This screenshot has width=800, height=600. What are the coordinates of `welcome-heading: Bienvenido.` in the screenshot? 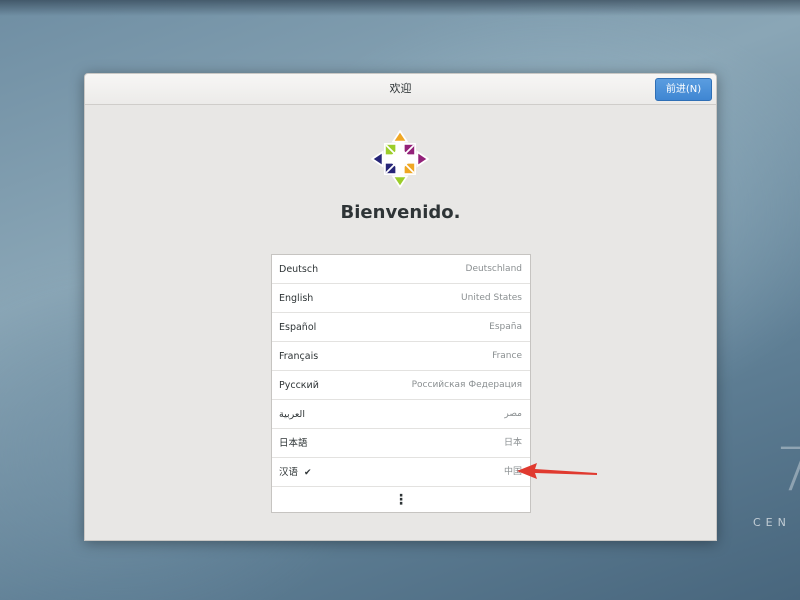 It's located at (400, 212).